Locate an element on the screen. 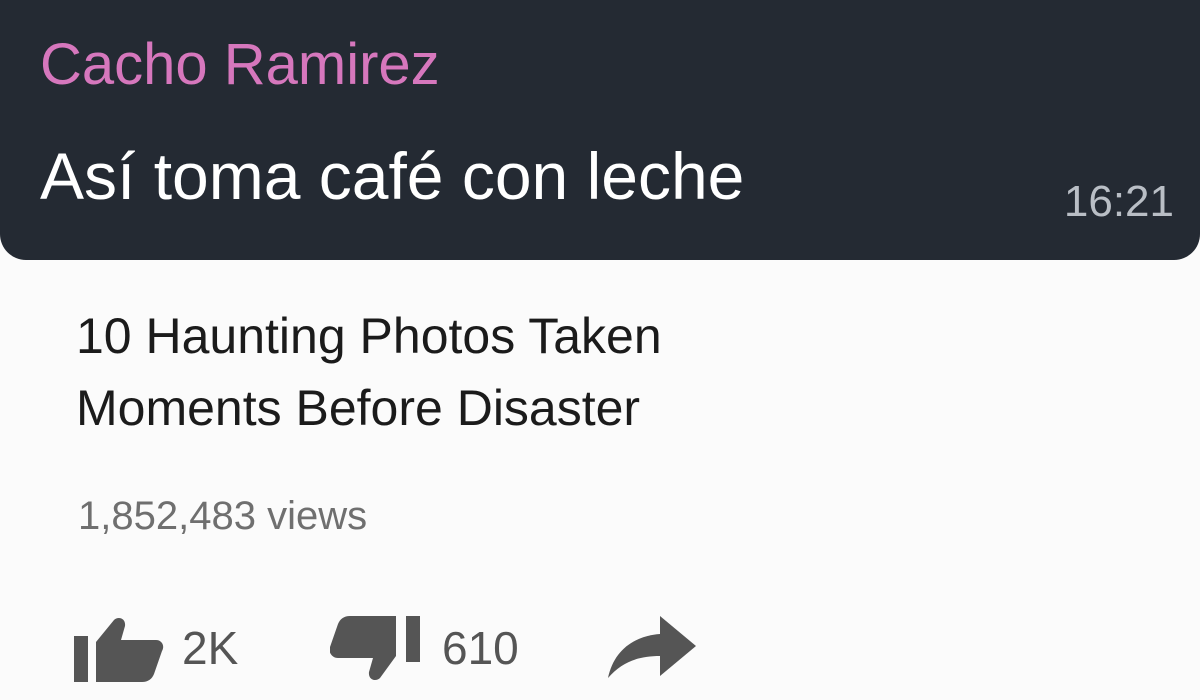 The height and width of the screenshot is (700, 1200). like-button: 2K is located at coordinates (174, 648).